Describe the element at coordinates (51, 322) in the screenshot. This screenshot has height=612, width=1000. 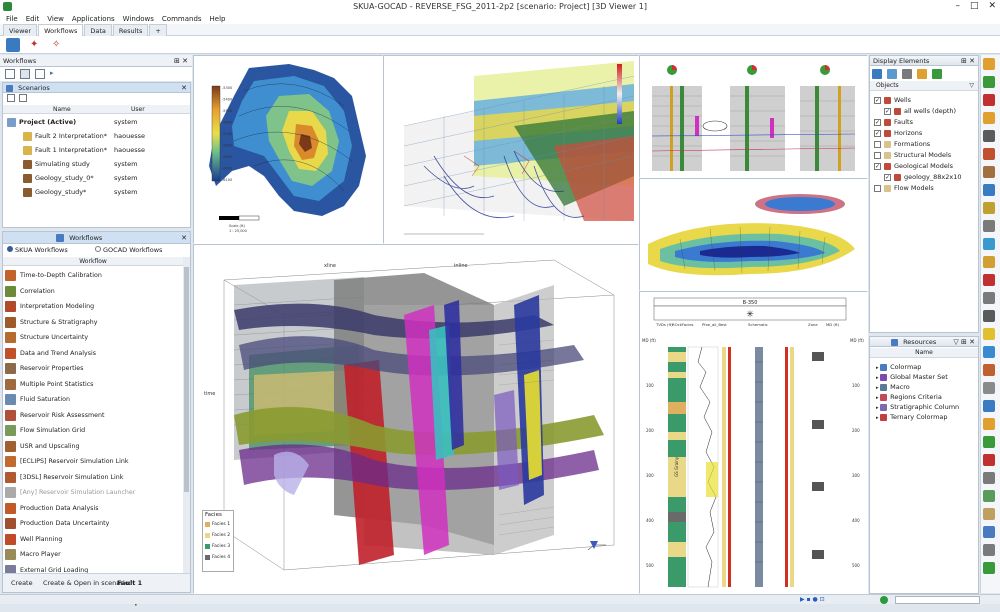
I see `workflow-item: Structure & Stratigraphy` at that location.